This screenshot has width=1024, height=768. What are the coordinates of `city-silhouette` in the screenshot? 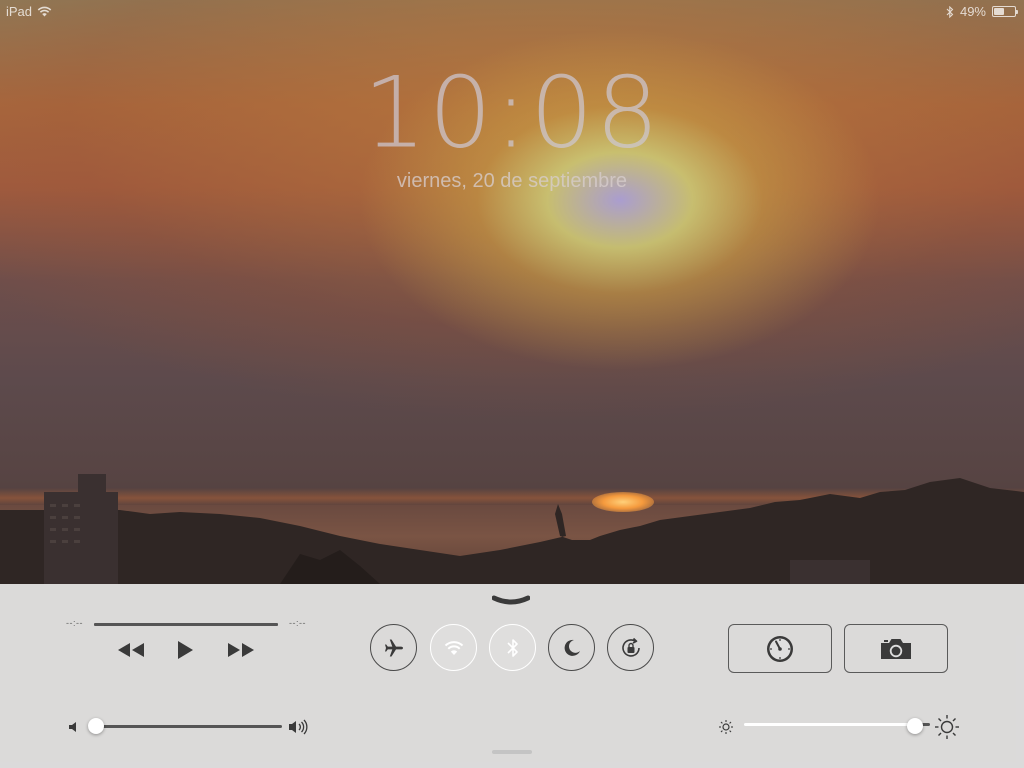 It's located at (512, 529).